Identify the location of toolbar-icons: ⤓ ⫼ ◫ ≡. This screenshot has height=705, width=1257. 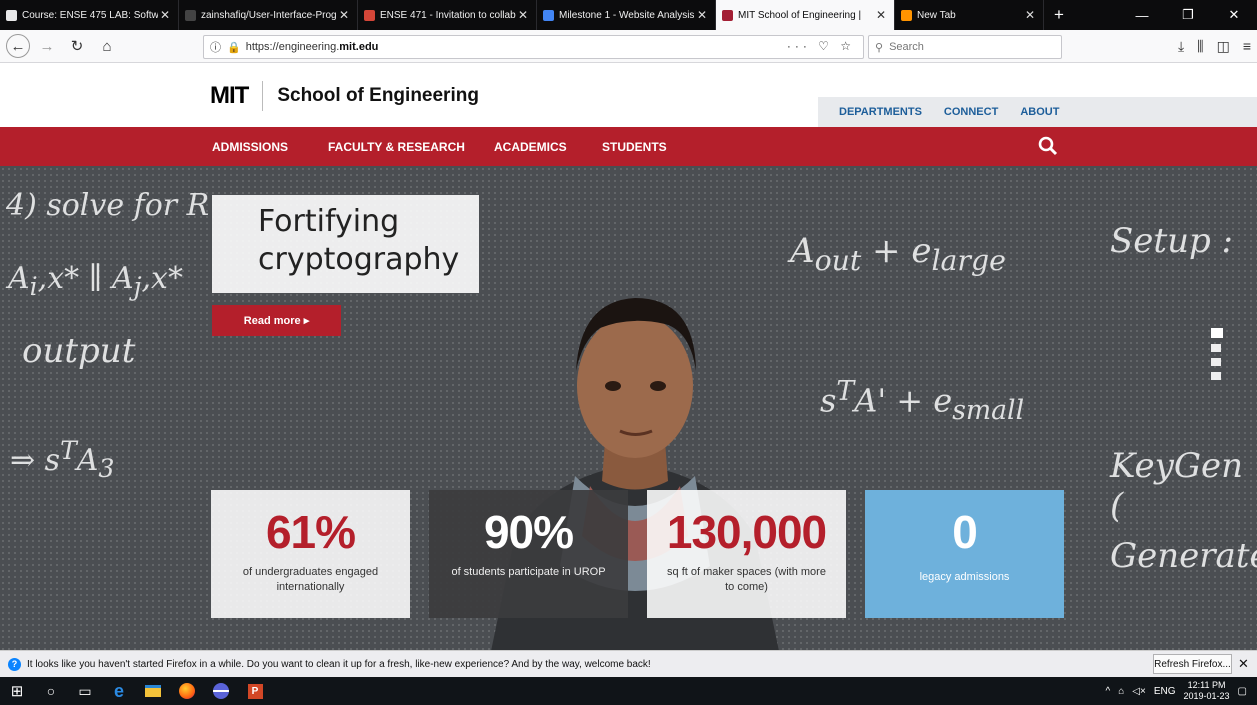
(1214, 46).